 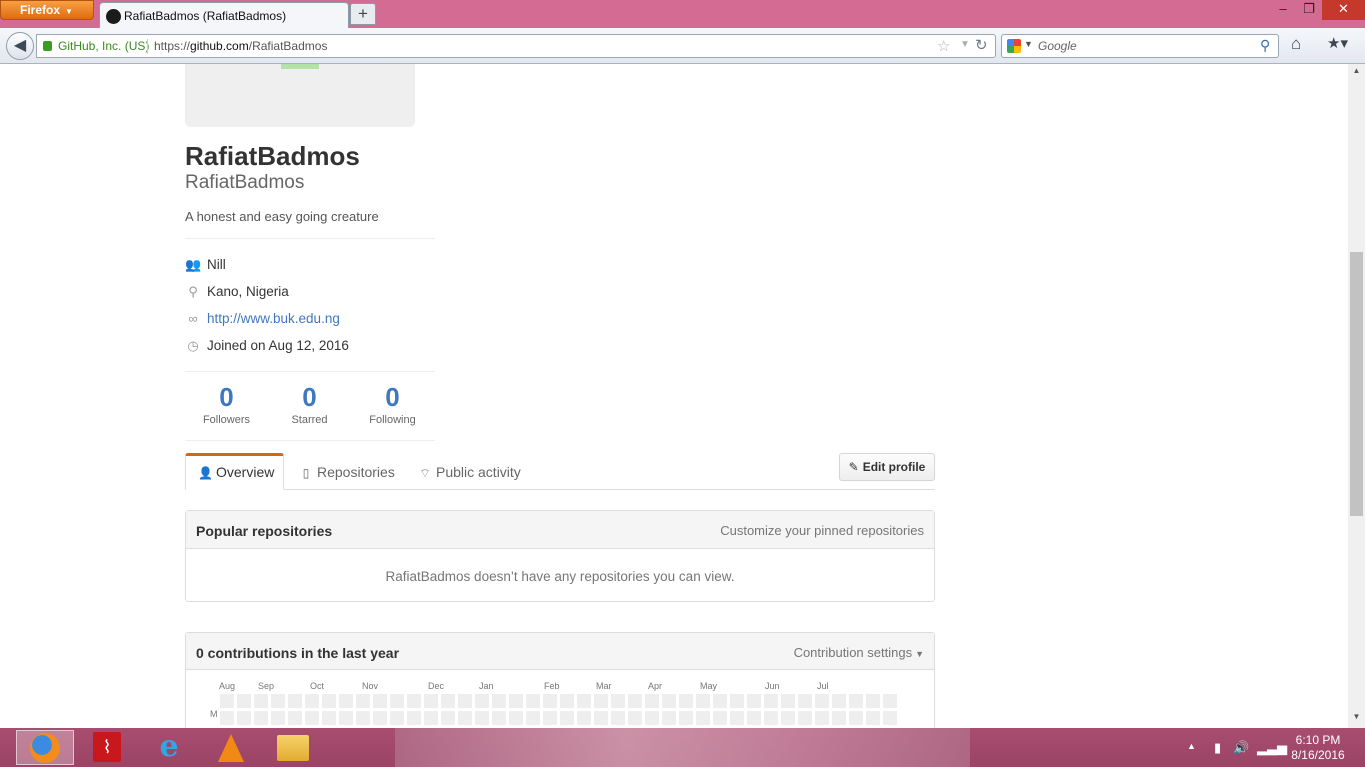 I want to click on search-engine-dropdown-icon: ▼, so click(x=1028, y=44).